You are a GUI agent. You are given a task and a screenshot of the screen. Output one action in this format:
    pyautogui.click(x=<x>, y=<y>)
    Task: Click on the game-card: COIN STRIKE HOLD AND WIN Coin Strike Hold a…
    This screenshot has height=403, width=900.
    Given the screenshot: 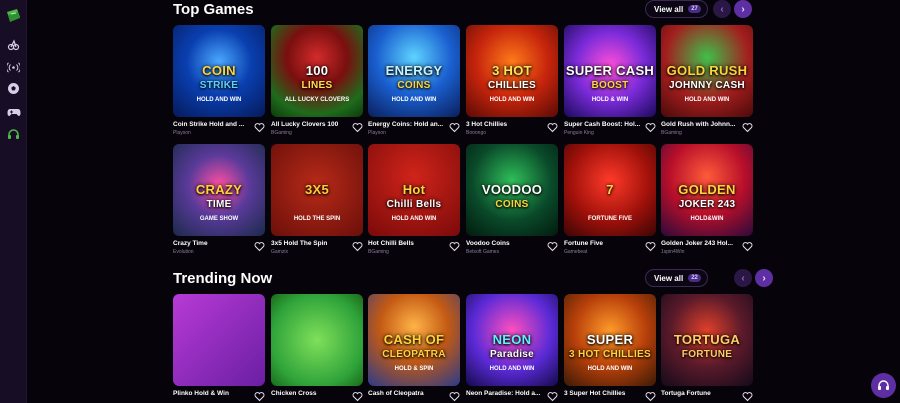 What is the action you would take?
    pyautogui.click(x=219, y=80)
    